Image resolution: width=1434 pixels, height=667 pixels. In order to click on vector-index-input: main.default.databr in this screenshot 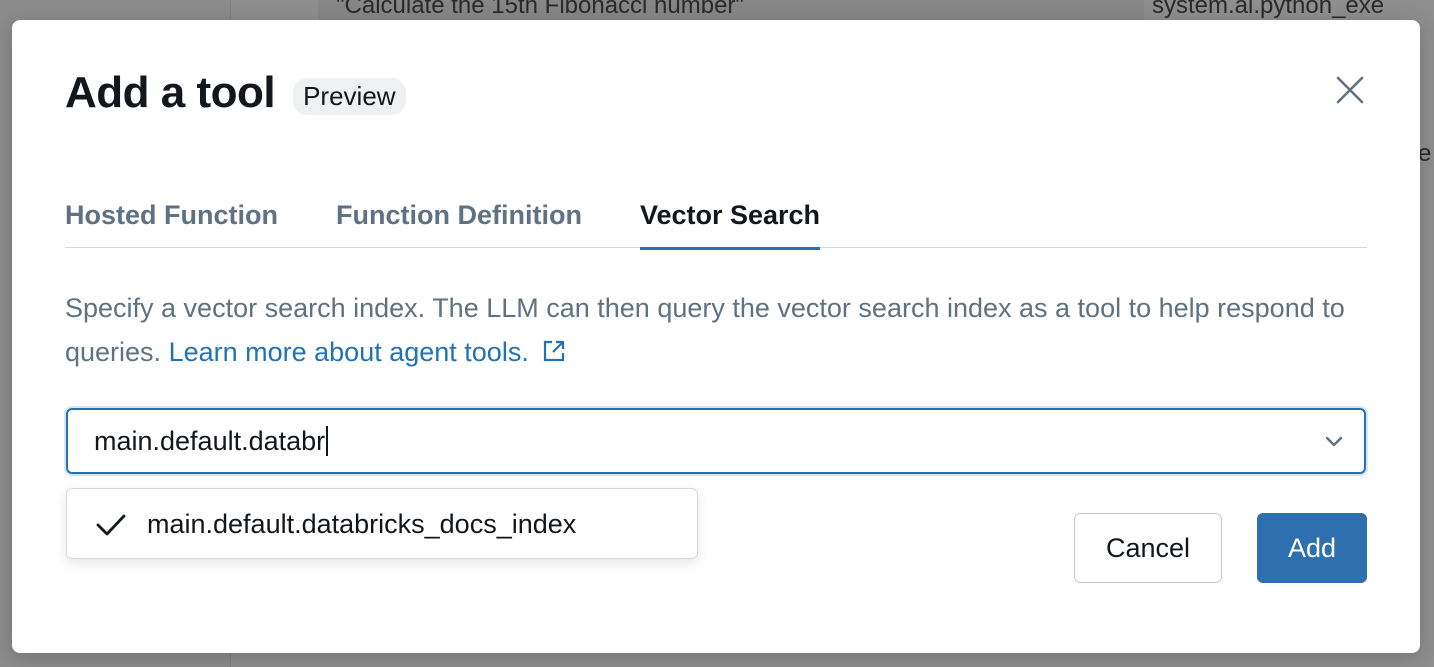, I will do `click(716, 441)`.